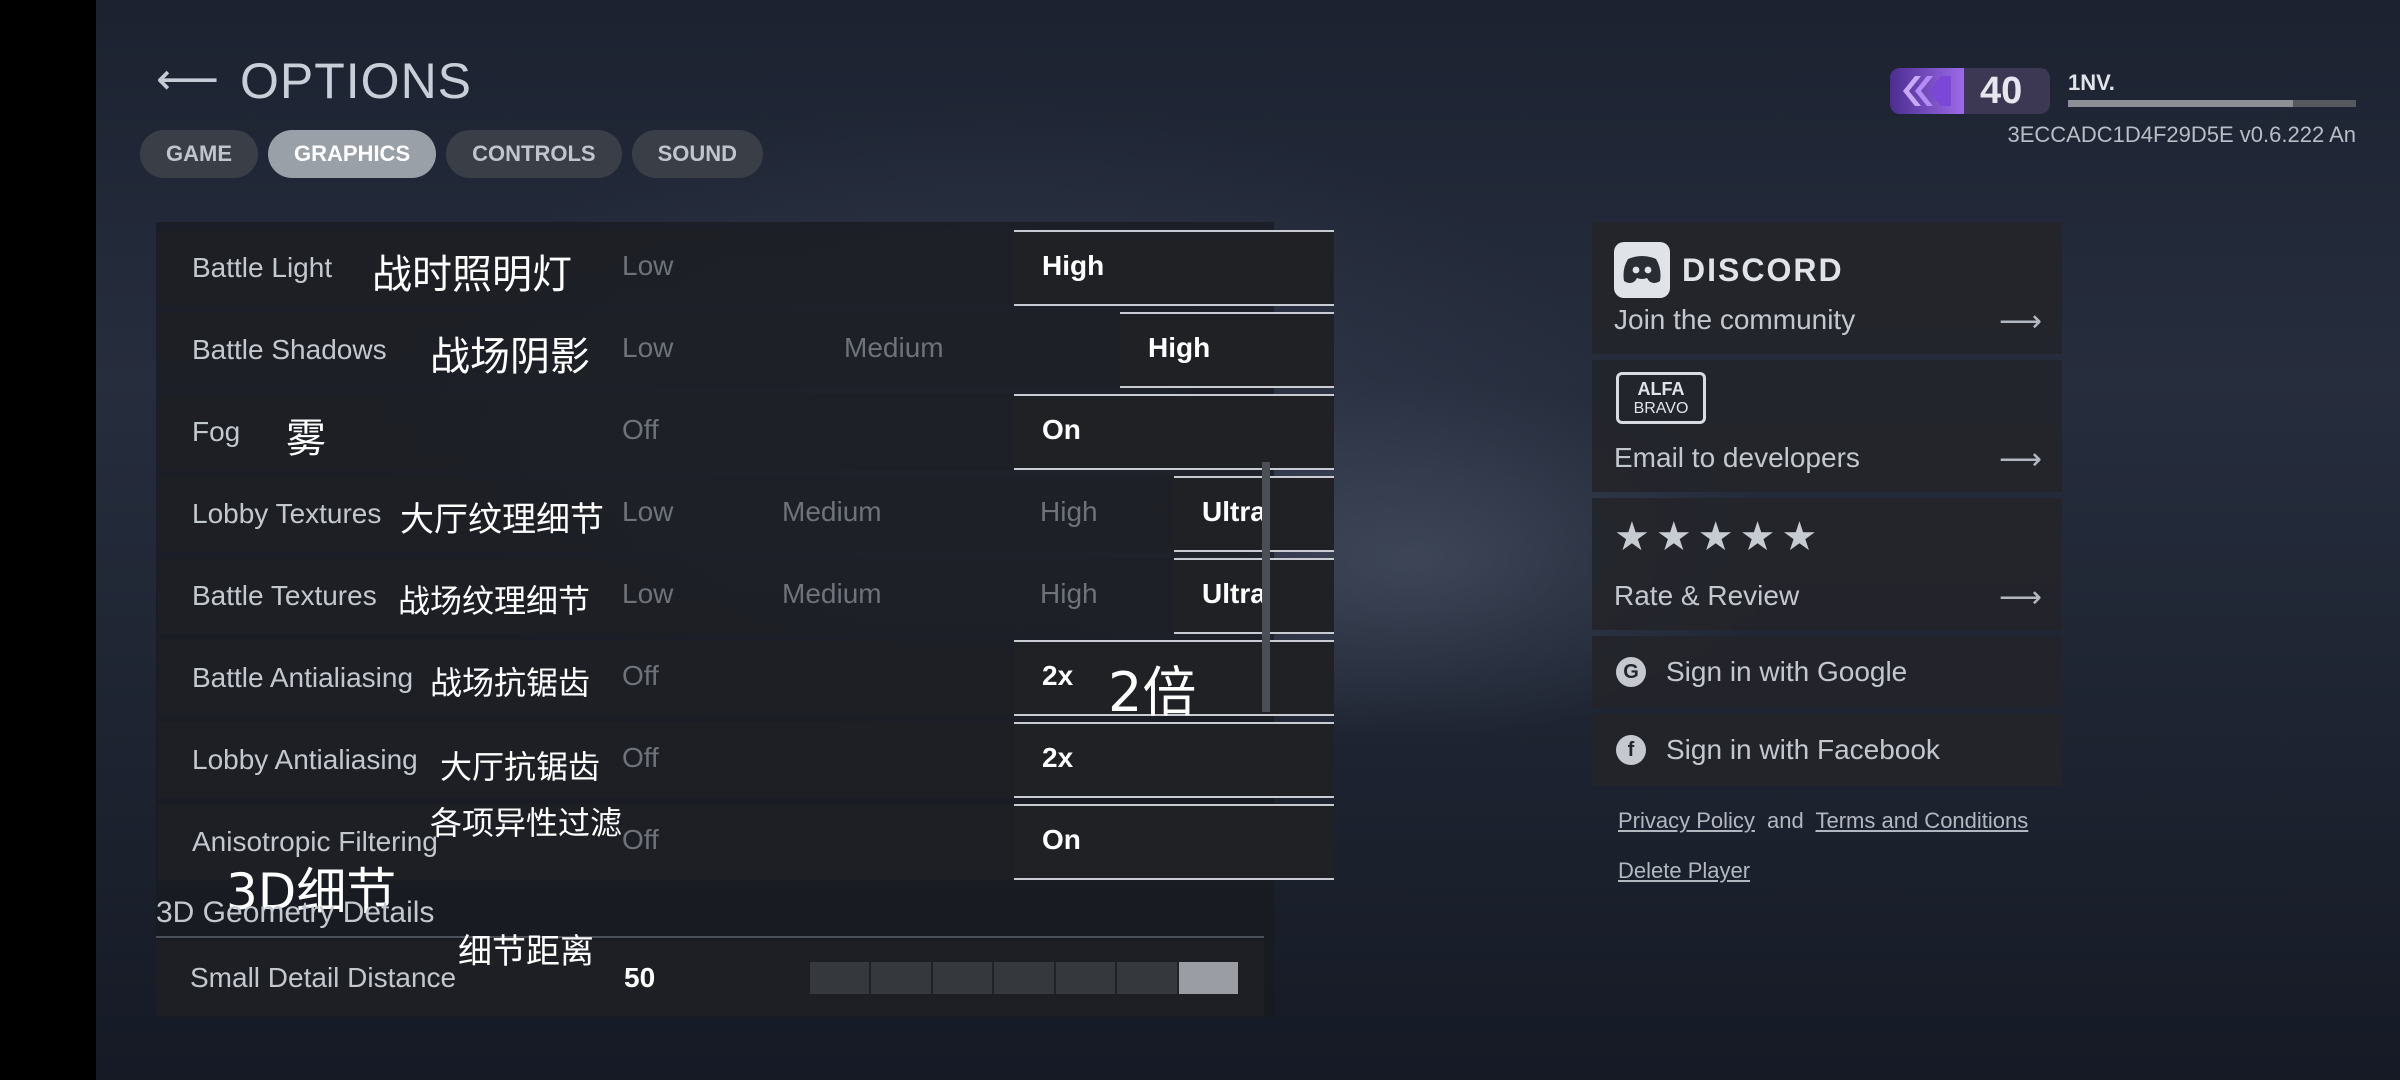  Describe the element at coordinates (1266, 587) in the screenshot. I see `settings-scrollbar` at that location.